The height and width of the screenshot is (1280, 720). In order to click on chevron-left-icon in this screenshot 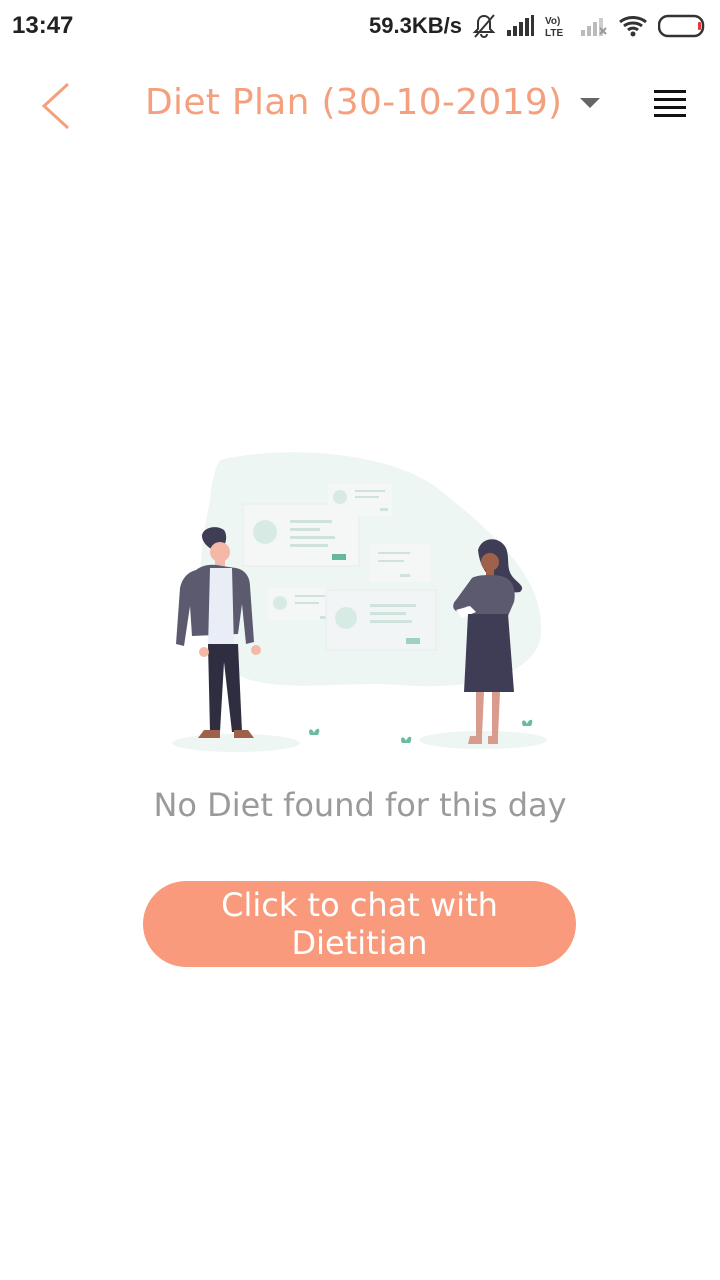, I will do `click(55, 106)`.